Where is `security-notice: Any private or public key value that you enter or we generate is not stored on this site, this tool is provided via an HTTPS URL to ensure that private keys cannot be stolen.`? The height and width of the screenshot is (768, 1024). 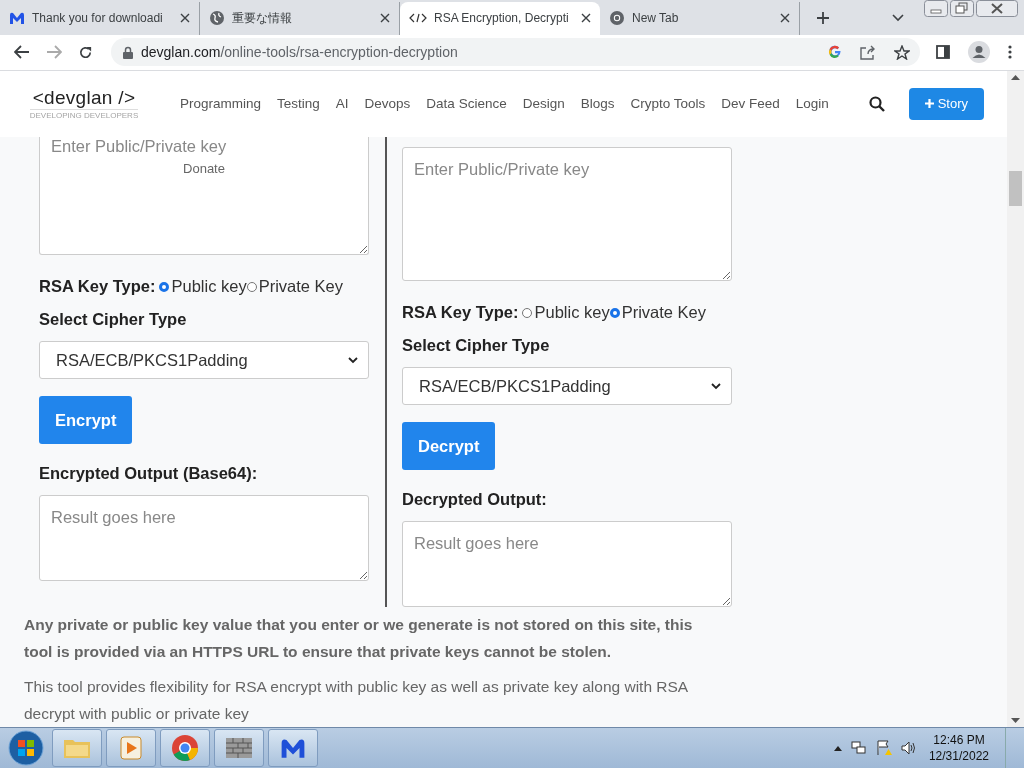
security-notice: Any private or public key value that you enter or we generate is not stored on this site, this tool is provided via an HTTPS URL to ensure that private keys cannot be stolen. is located at coordinates (359, 638).